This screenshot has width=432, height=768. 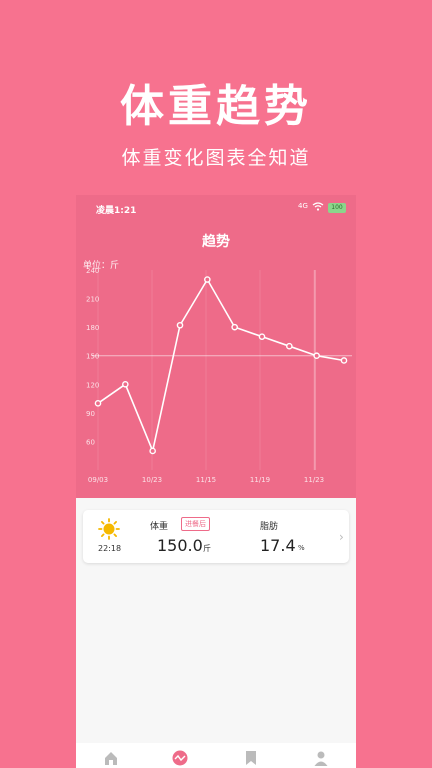 What do you see at coordinates (92, 385) in the screenshot?
I see `y-tick-label: 120` at bounding box center [92, 385].